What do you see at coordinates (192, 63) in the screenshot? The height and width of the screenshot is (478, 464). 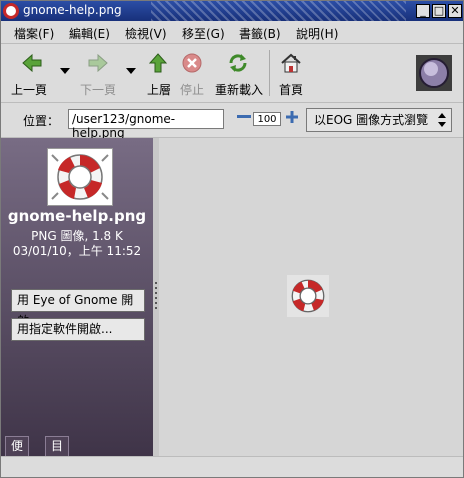 I see `stop-icon` at bounding box center [192, 63].